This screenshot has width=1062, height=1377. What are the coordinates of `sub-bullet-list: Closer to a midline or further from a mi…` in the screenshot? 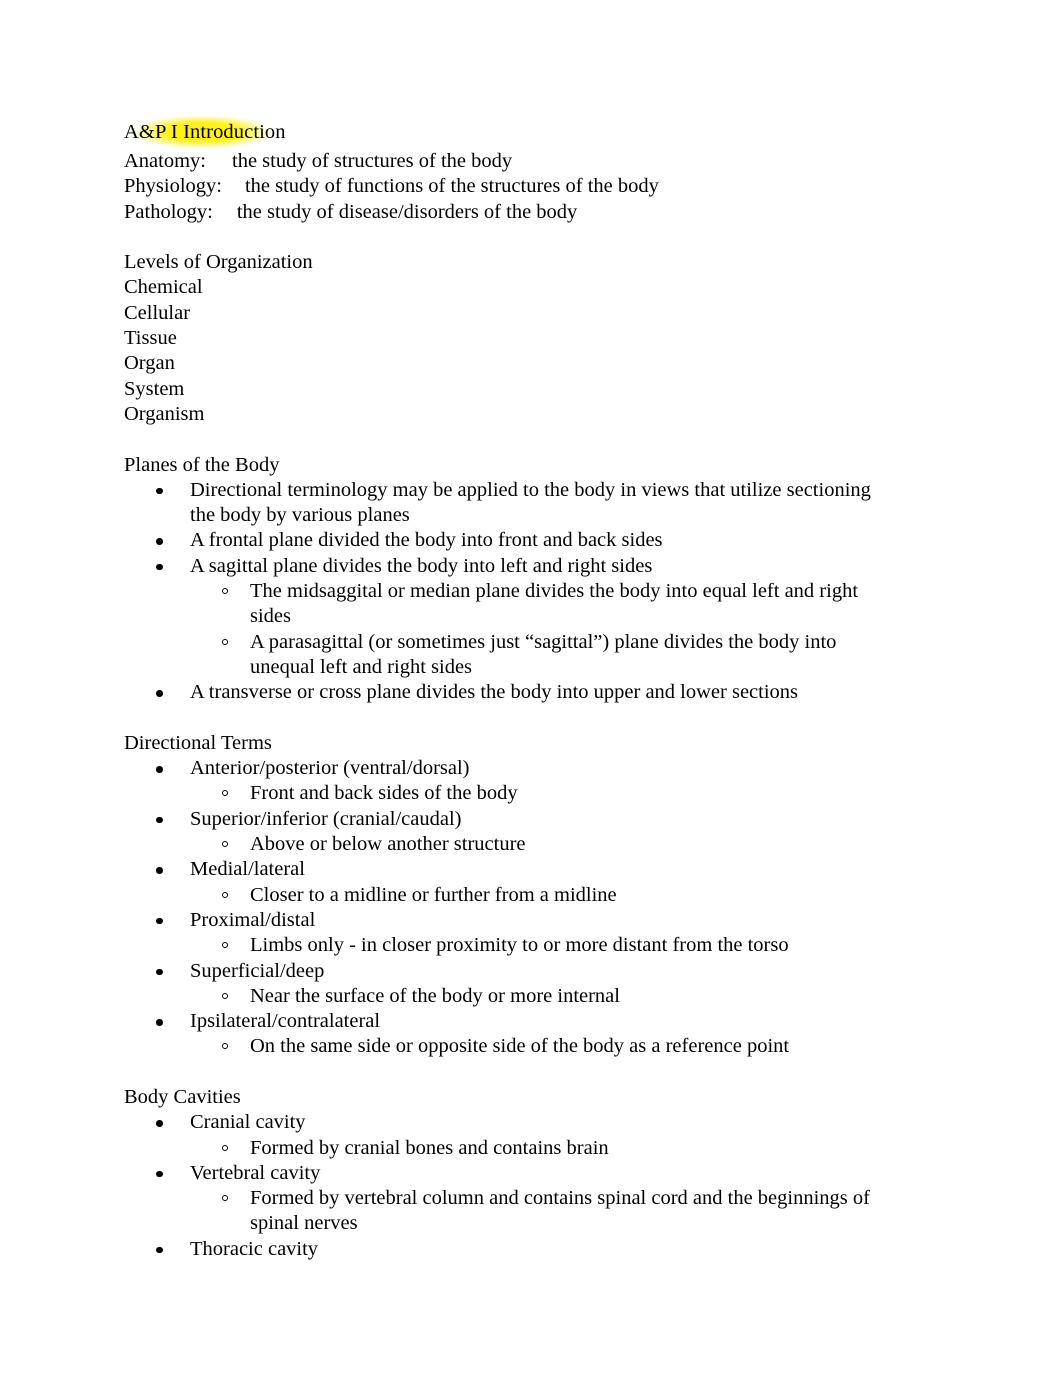 It's located at (533, 895).